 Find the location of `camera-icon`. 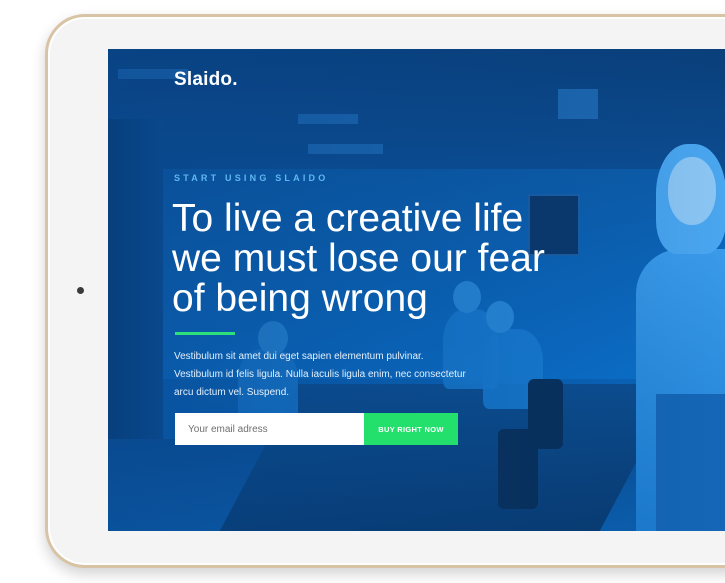

camera-icon is located at coordinates (80, 290).